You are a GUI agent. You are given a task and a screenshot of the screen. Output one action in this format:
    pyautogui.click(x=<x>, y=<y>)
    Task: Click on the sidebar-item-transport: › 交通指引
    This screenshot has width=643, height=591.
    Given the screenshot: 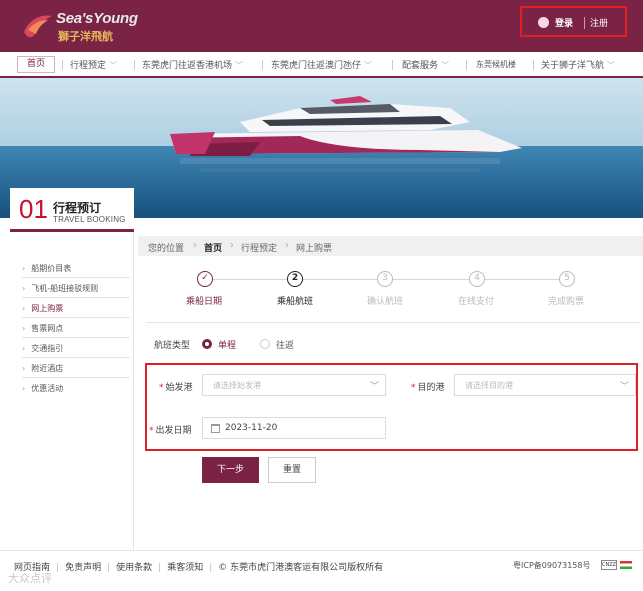 What is the action you would take?
    pyautogui.click(x=77, y=348)
    